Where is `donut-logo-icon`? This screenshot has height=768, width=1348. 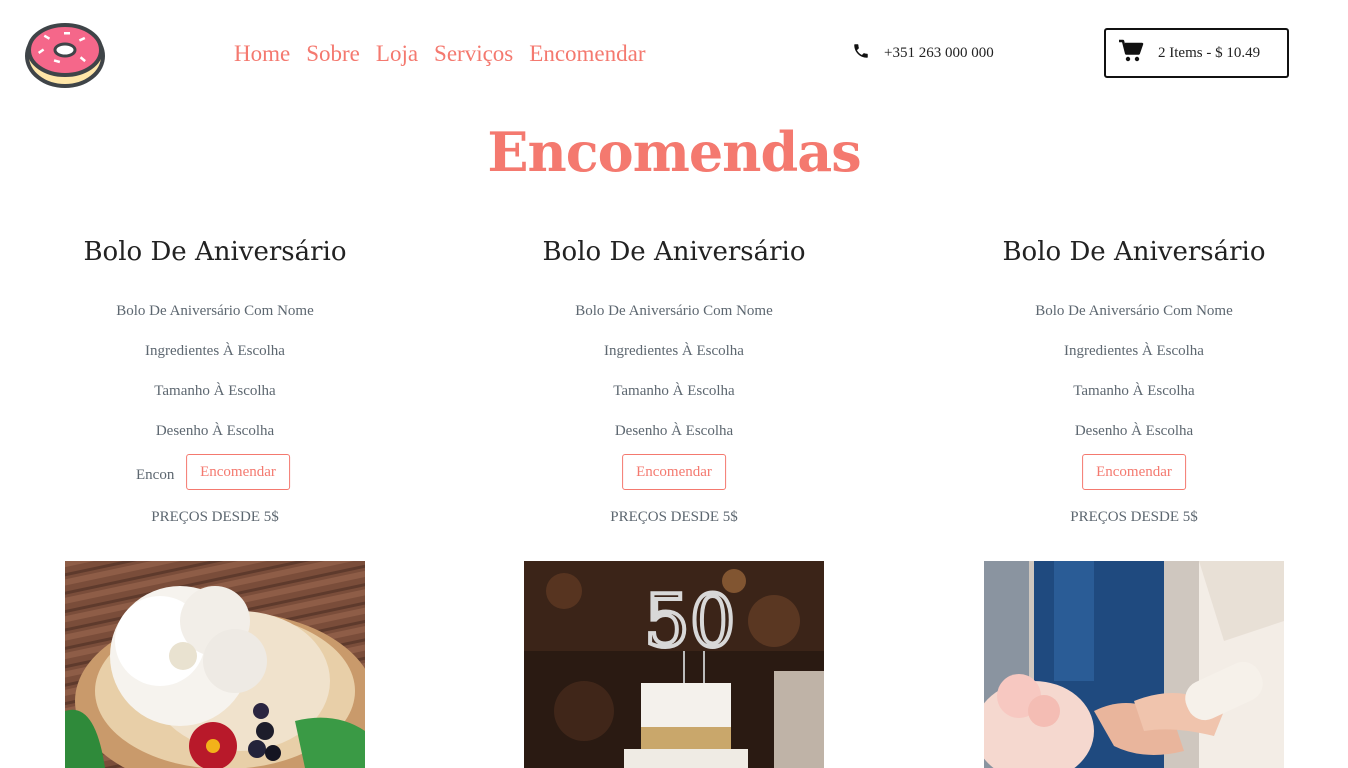 donut-logo-icon is located at coordinates (65, 54).